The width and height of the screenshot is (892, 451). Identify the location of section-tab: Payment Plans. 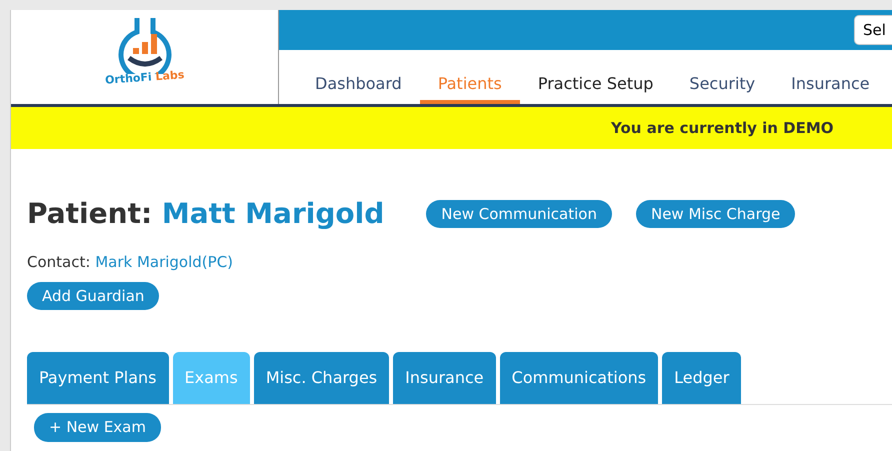
(98, 378).